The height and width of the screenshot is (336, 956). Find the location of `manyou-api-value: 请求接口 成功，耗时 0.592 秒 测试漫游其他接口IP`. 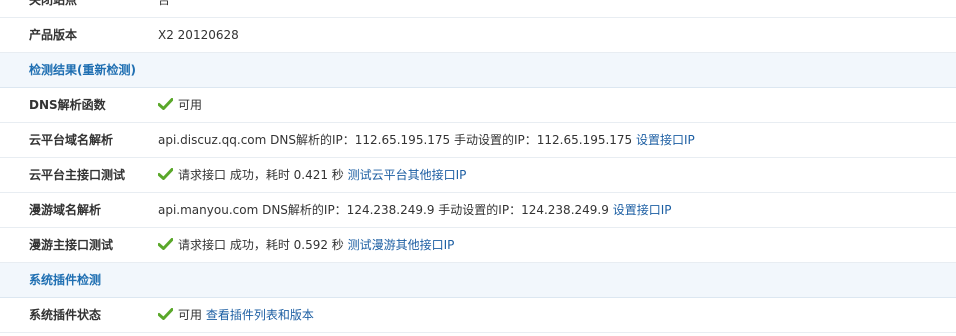

manyou-api-value: 请求接口 成功，耗时 0.592 秒 测试漫游其他接口IP is located at coordinates (306, 245).